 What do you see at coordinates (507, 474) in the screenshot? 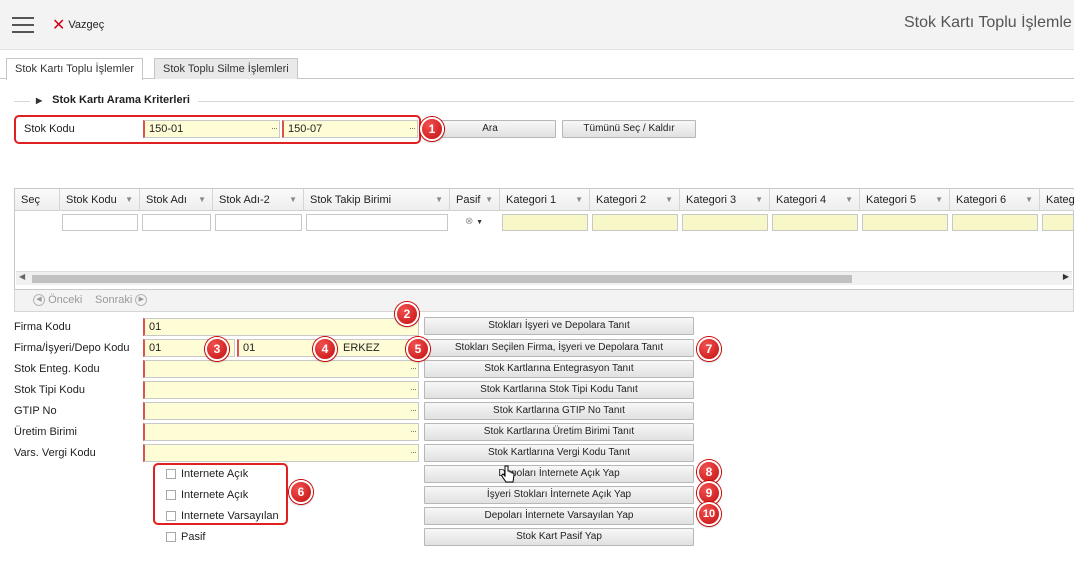
I see `hand-cursor-icon` at bounding box center [507, 474].